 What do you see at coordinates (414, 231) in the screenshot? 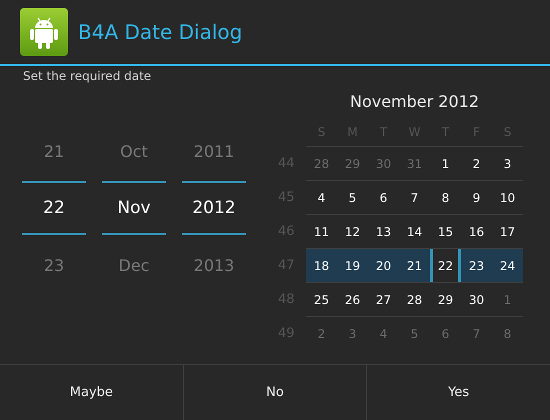
I see `calendar-day: 14` at bounding box center [414, 231].